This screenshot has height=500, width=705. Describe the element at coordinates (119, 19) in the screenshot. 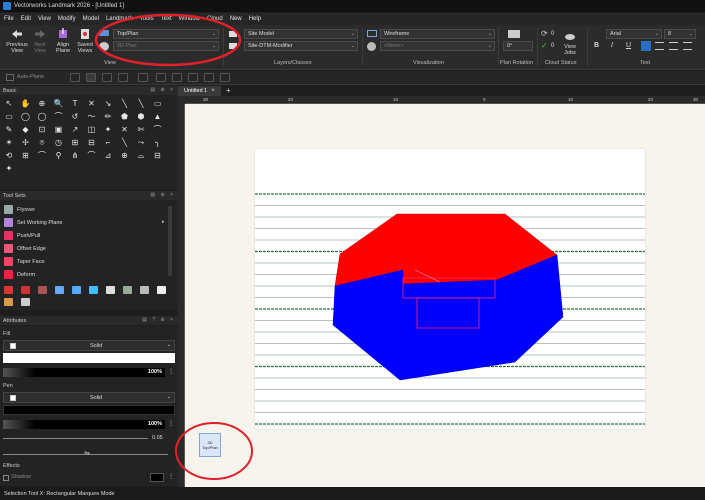

I see `menu-landmark: Landmark` at that location.